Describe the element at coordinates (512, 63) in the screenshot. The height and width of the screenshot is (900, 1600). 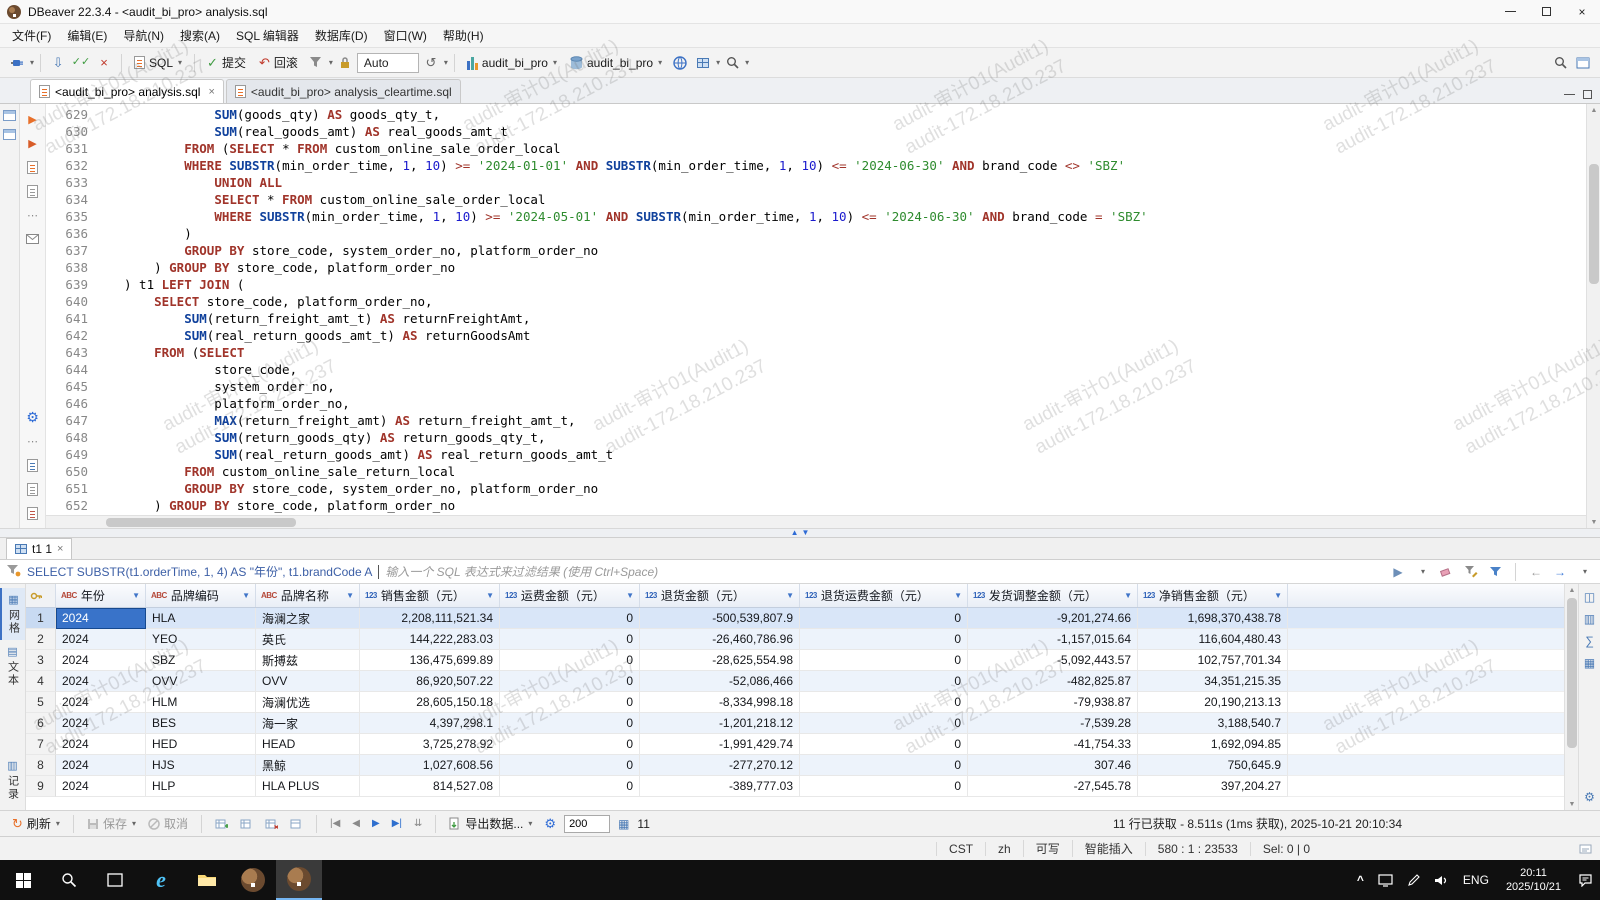
I see `connection-selector: audit_bi_pro ▾` at that location.